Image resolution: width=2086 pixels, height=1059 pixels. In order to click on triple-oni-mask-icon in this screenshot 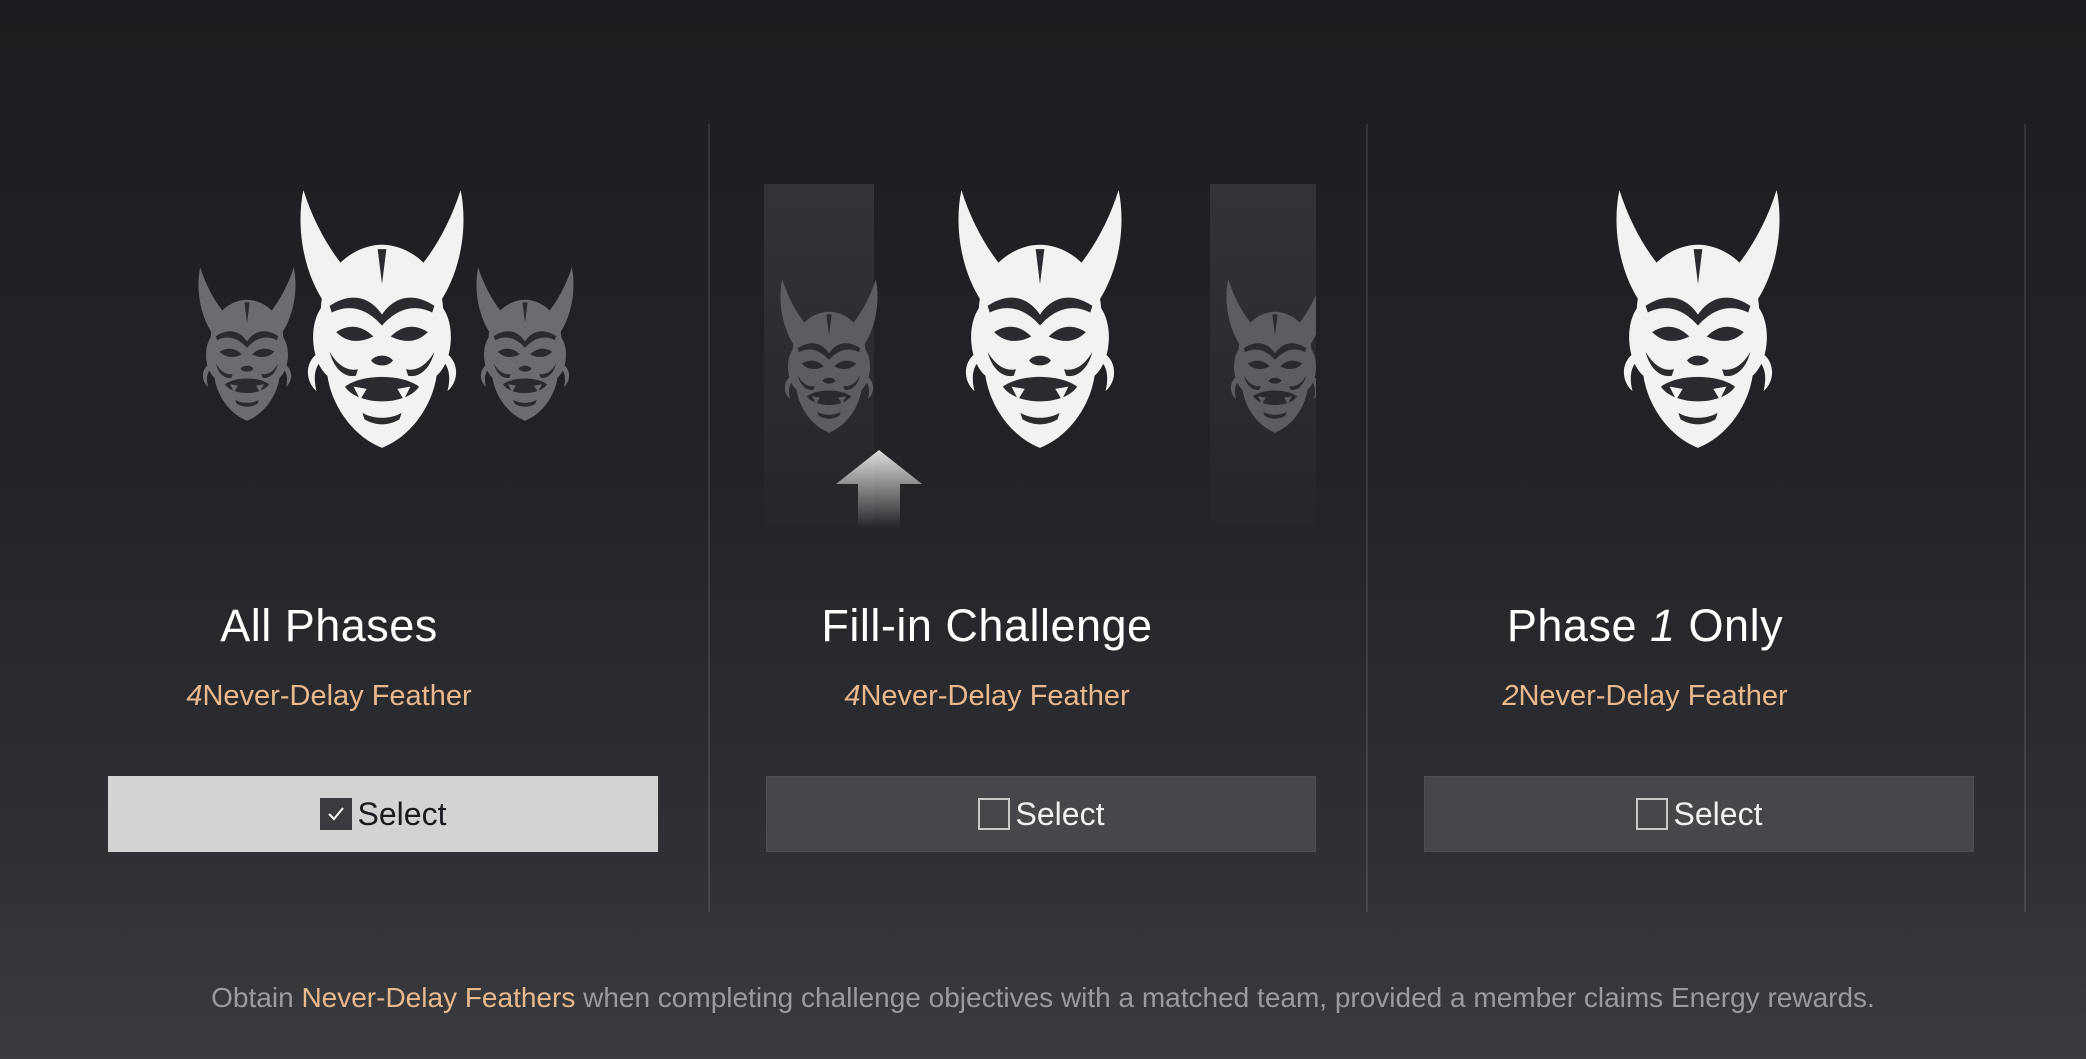, I will do `click(329, 394)`.